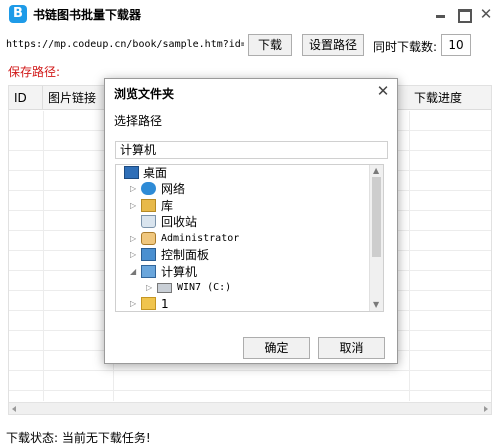  Describe the element at coordinates (204, 287) in the screenshot. I see `tree-item-label: WIN7 (C:)` at that location.